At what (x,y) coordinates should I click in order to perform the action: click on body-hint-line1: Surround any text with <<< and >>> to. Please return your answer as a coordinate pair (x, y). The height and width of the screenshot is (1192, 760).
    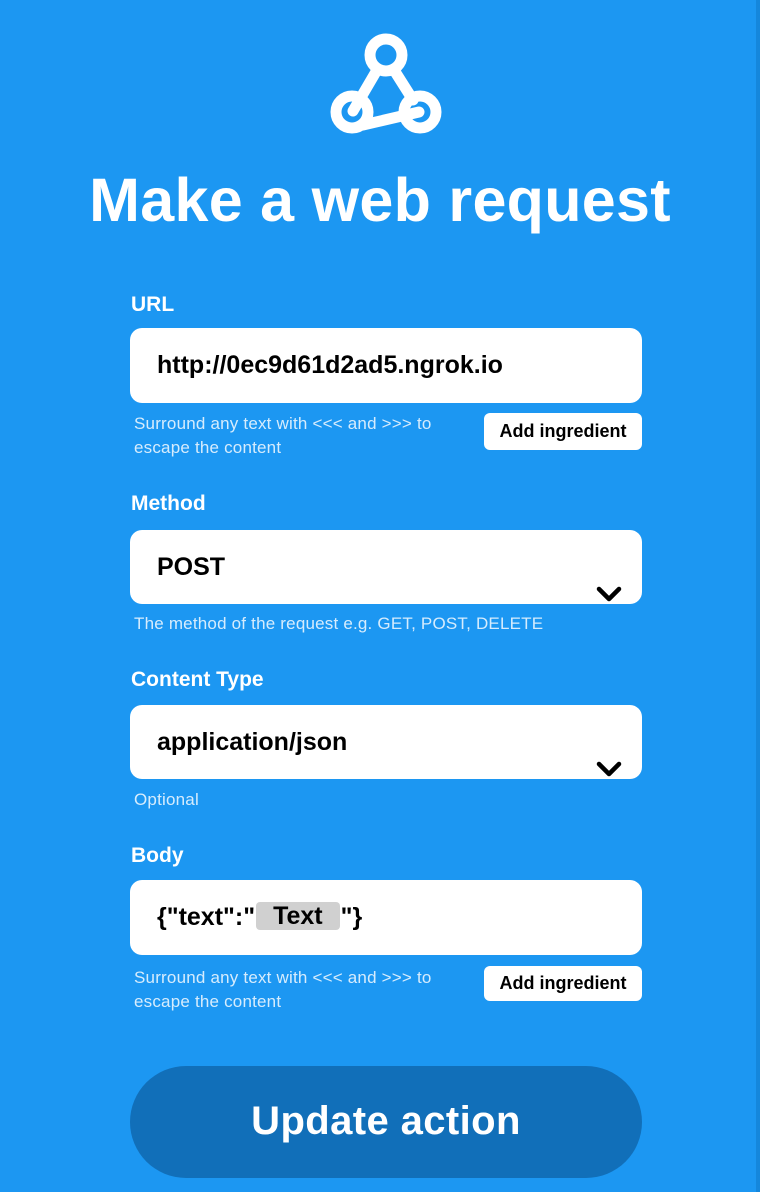
    Looking at the image, I should click on (283, 977).